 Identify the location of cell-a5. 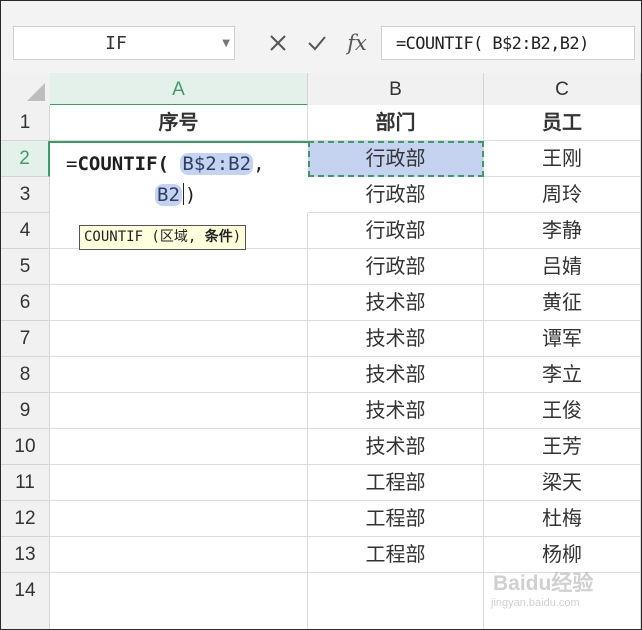
(179, 267).